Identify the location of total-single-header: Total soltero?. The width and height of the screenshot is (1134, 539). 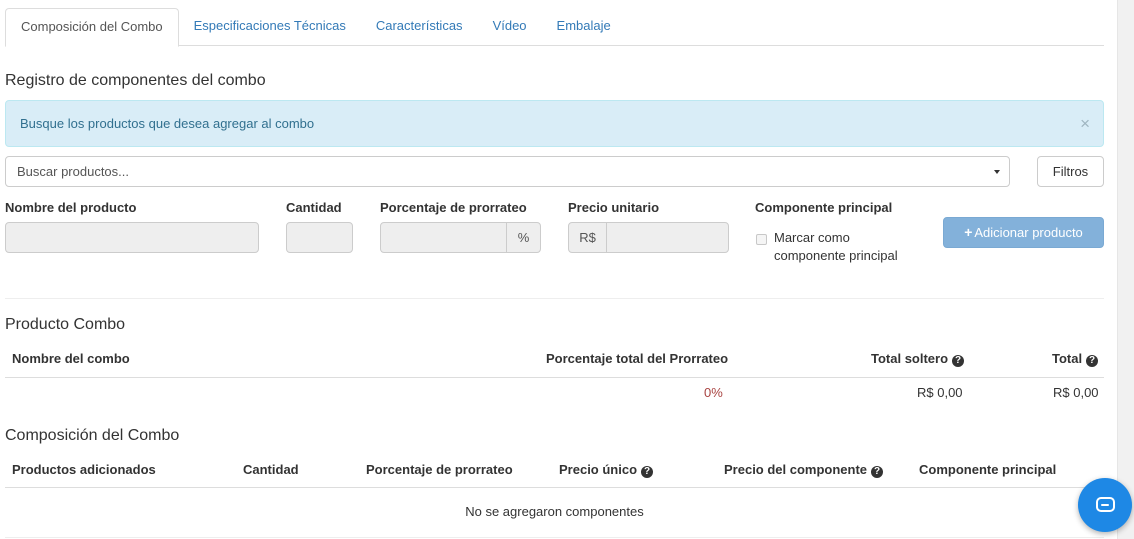
(918, 359).